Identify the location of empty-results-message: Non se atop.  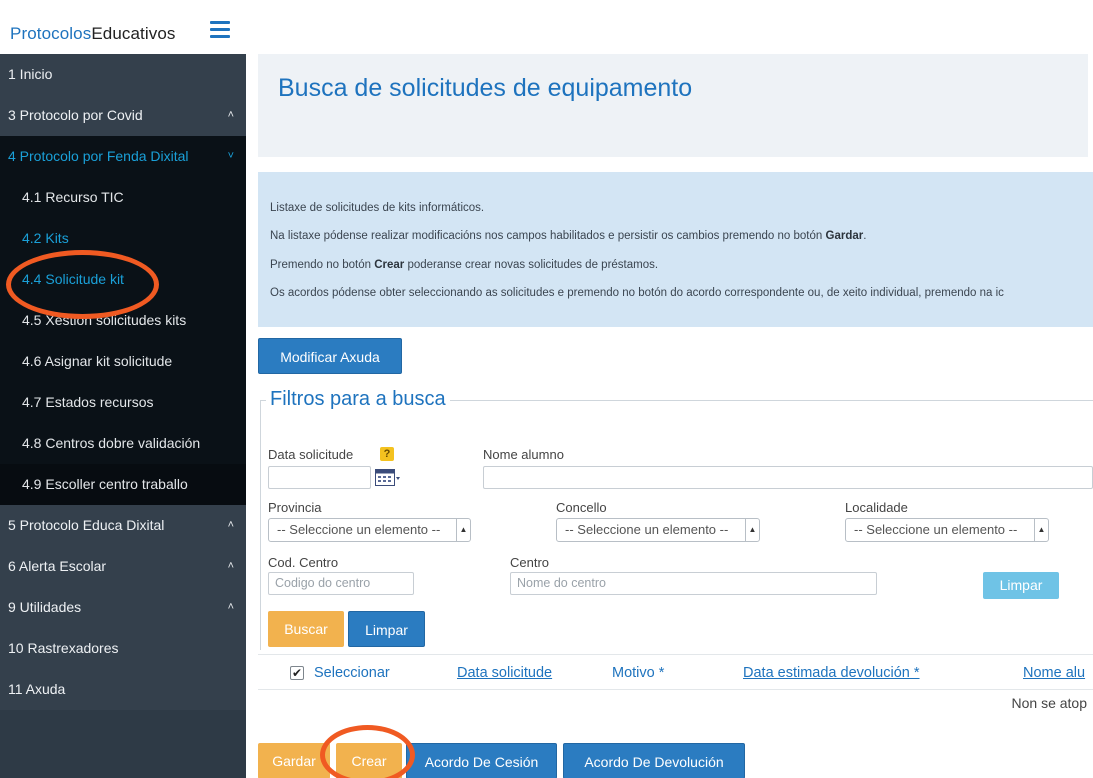
(1049, 703).